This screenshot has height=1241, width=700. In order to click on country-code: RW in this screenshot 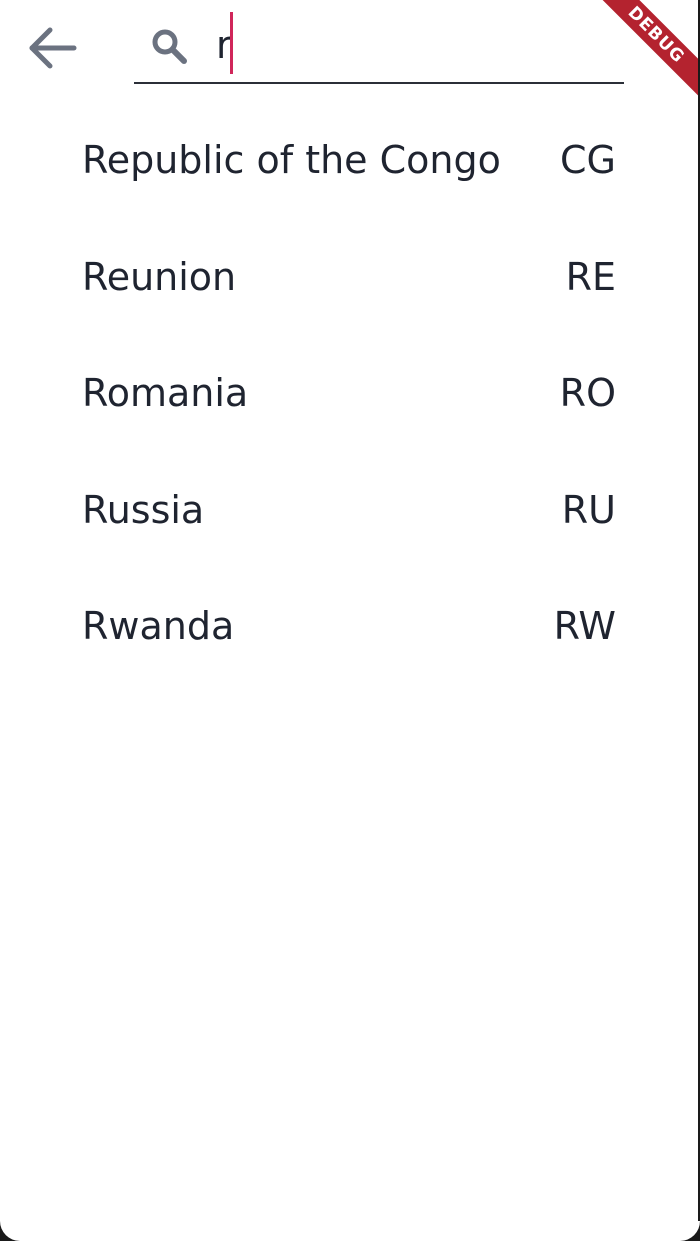, I will do `click(584, 626)`.